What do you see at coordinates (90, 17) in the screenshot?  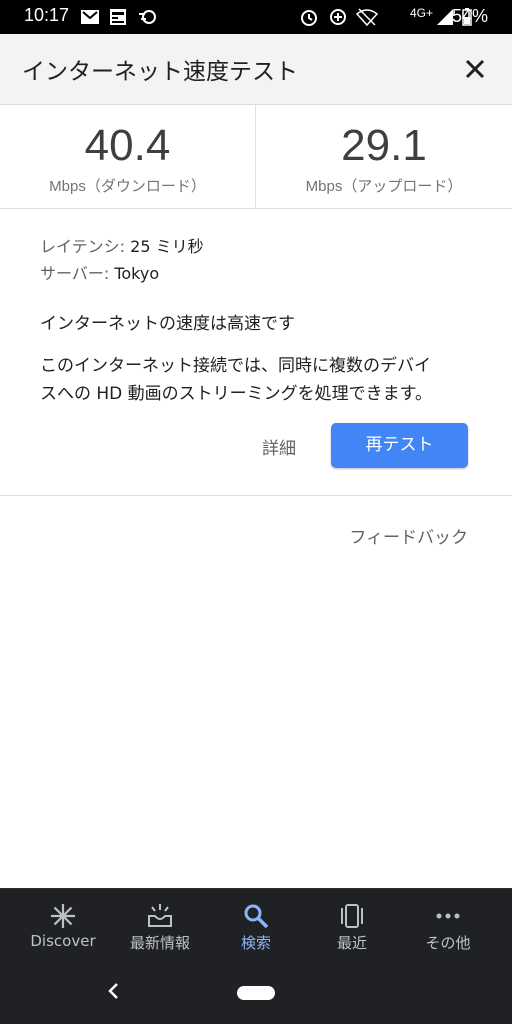 I see `gmail-icon` at bounding box center [90, 17].